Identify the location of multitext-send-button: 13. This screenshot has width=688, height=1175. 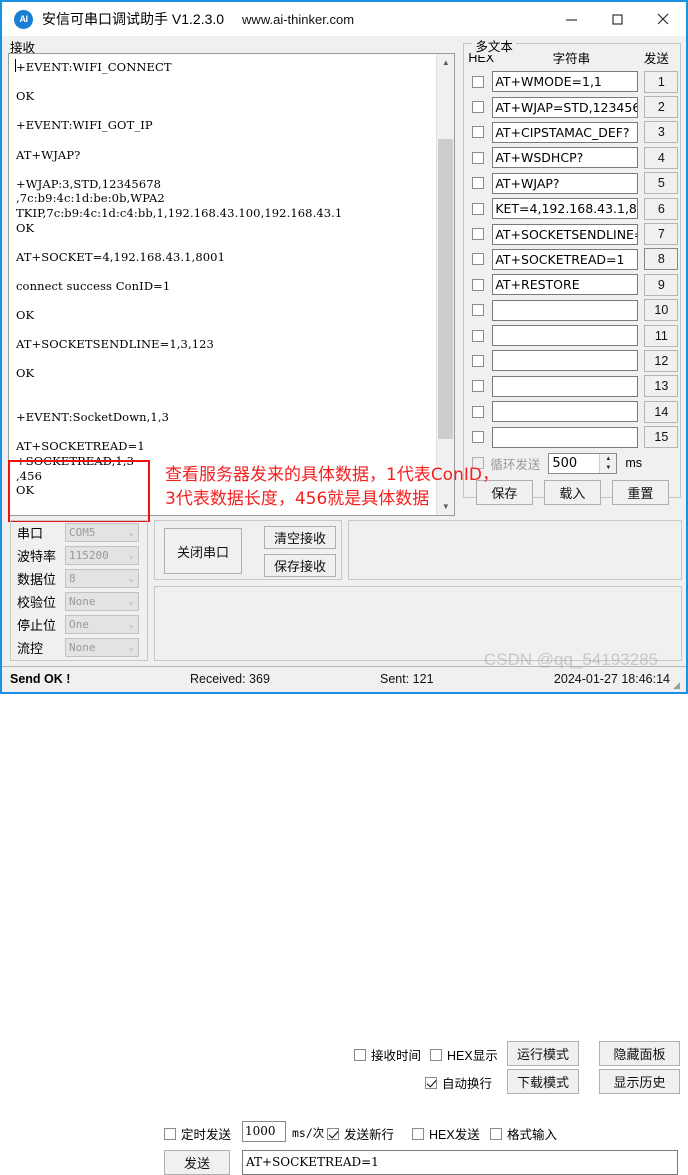
(661, 386).